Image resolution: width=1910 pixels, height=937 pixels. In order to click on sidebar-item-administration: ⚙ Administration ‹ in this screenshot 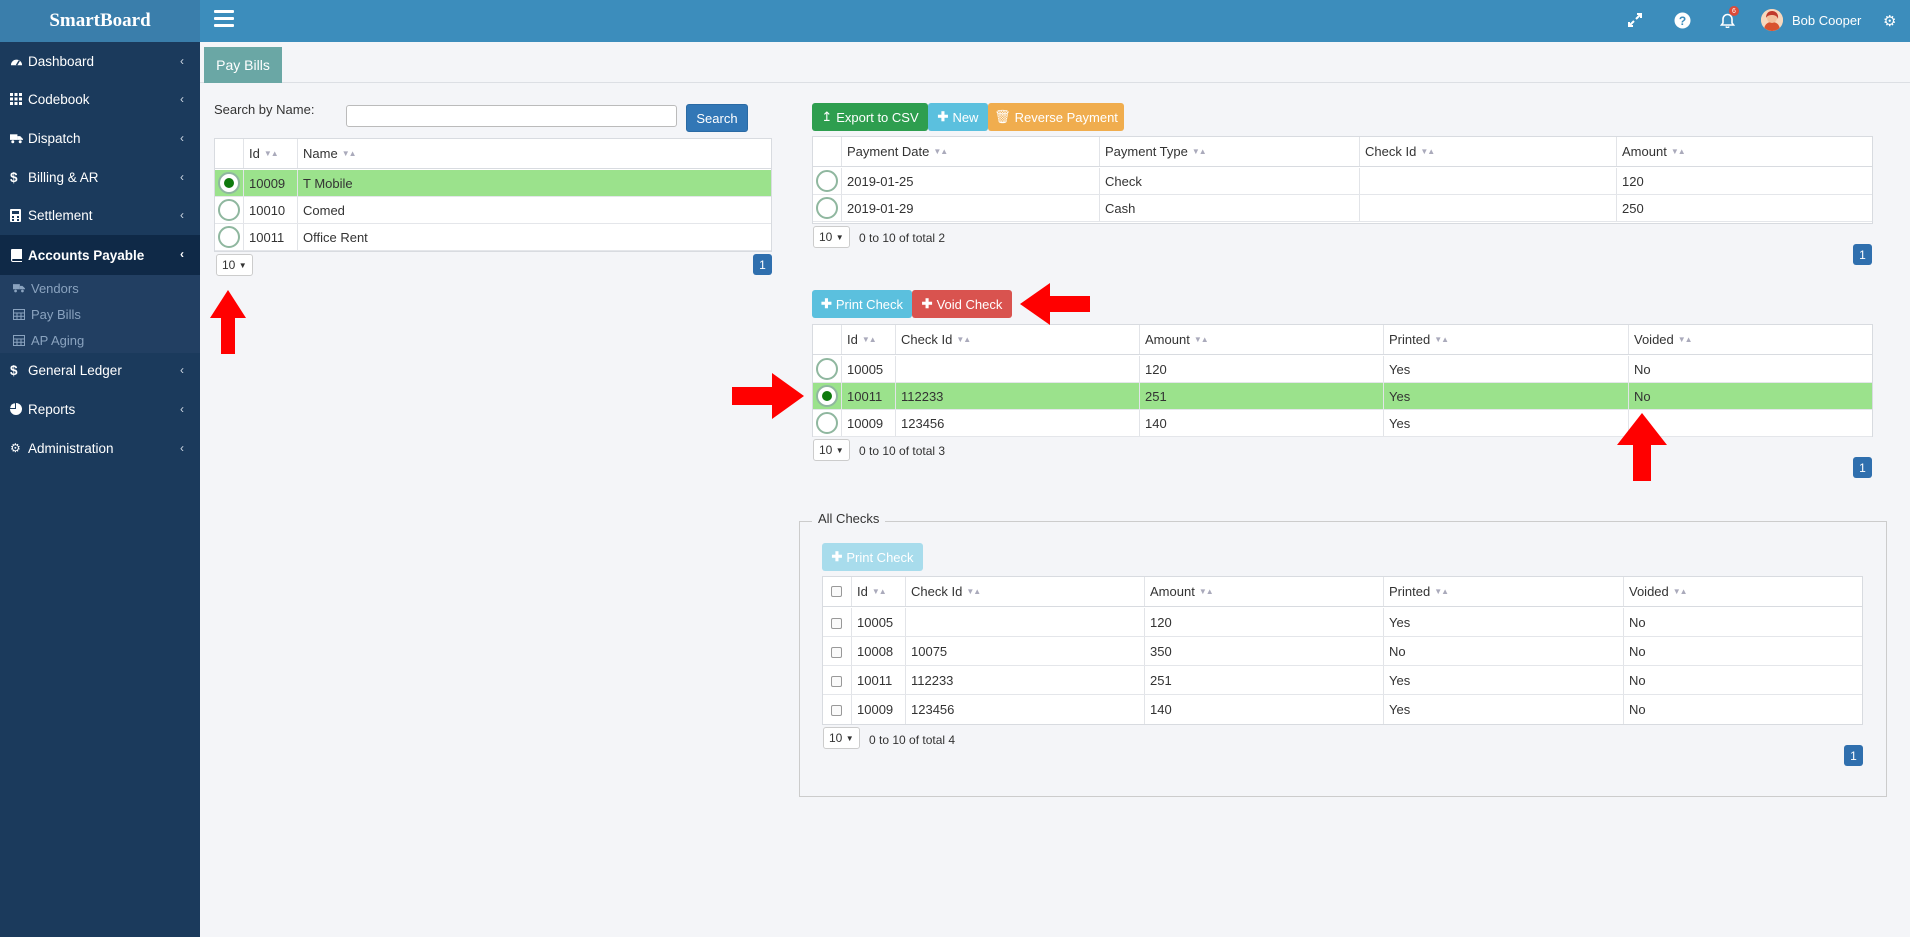, I will do `click(100, 448)`.